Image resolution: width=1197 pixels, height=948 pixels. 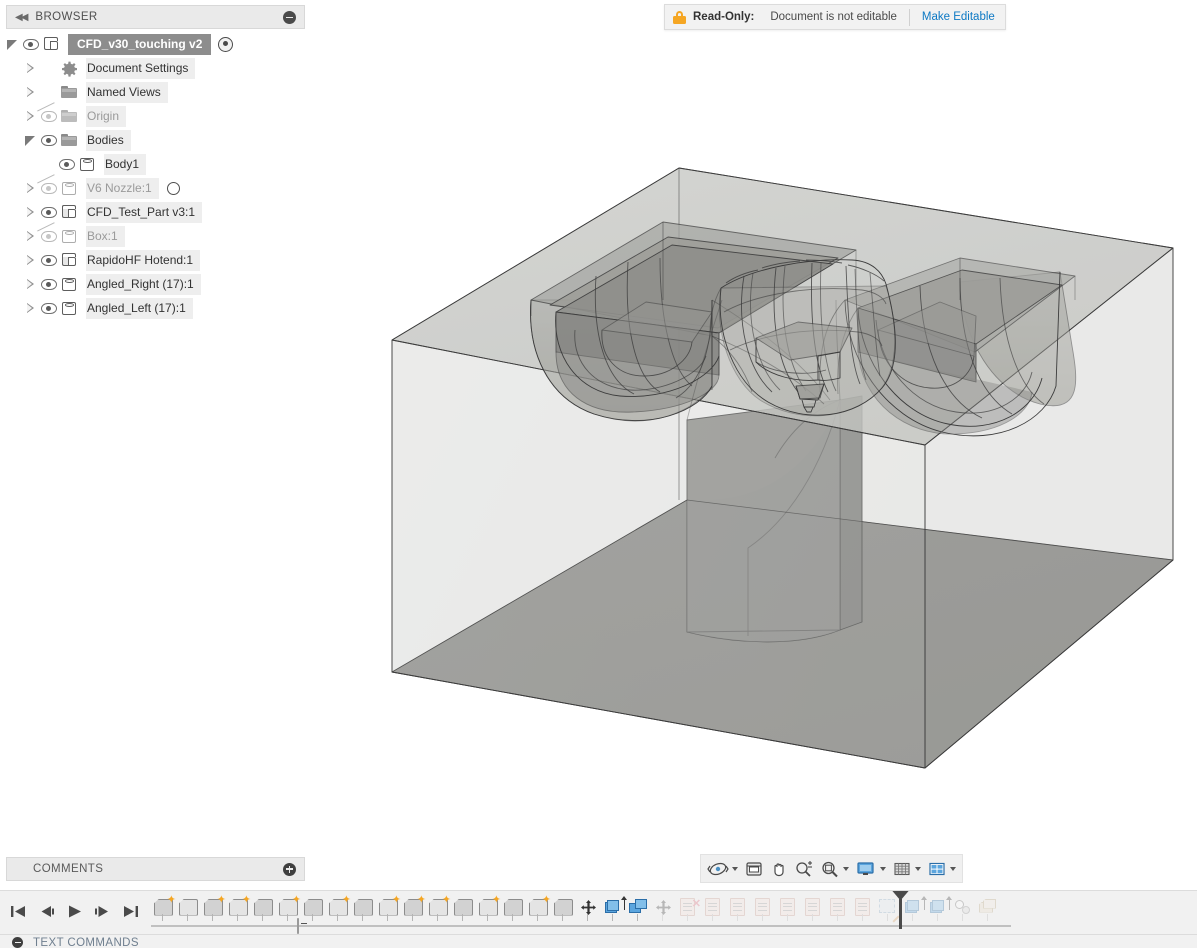 I want to click on browser-item-cfd-test-part-v3-1: CFD_Test_Part v3:1, so click(x=155, y=212).